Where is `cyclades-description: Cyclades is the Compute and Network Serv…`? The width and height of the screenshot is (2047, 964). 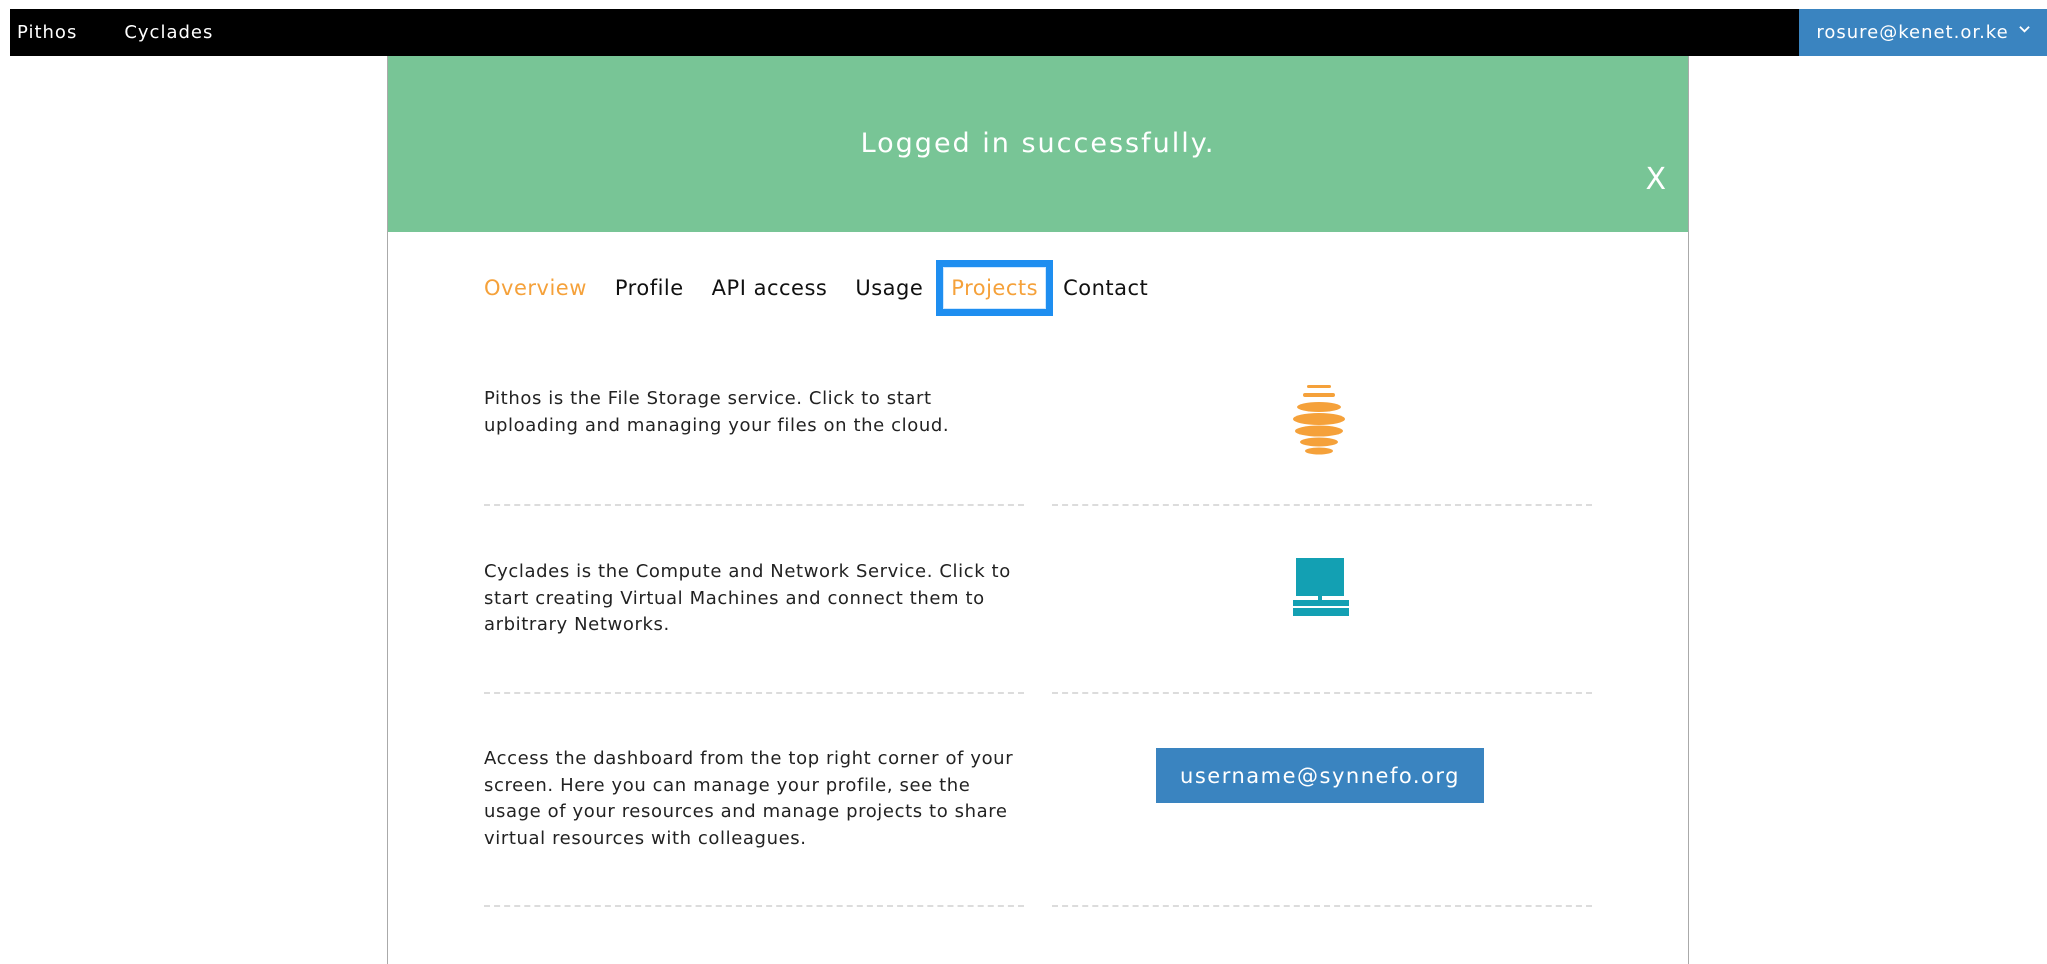
cyclades-description: Cyclades is the Compute and Network Serv… is located at coordinates (754, 599).